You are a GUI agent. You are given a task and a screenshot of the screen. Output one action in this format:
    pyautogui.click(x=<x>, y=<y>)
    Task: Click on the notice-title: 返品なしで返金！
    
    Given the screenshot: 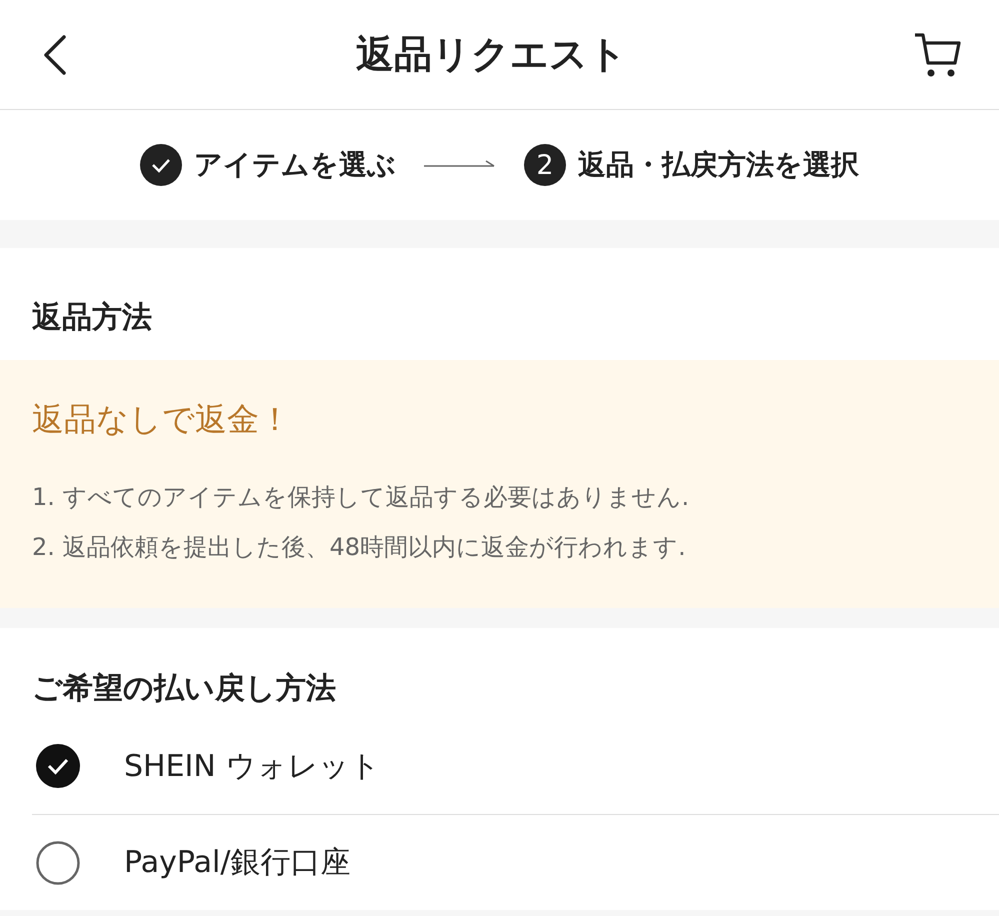 What is the action you would take?
    pyautogui.click(x=162, y=419)
    